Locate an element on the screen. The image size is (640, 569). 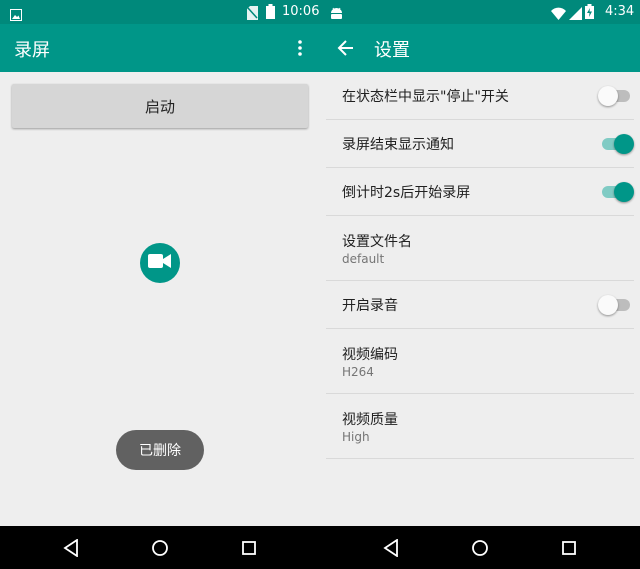
setting-label: 在状态栏中显示"停止"开关 is located at coordinates (425, 97).